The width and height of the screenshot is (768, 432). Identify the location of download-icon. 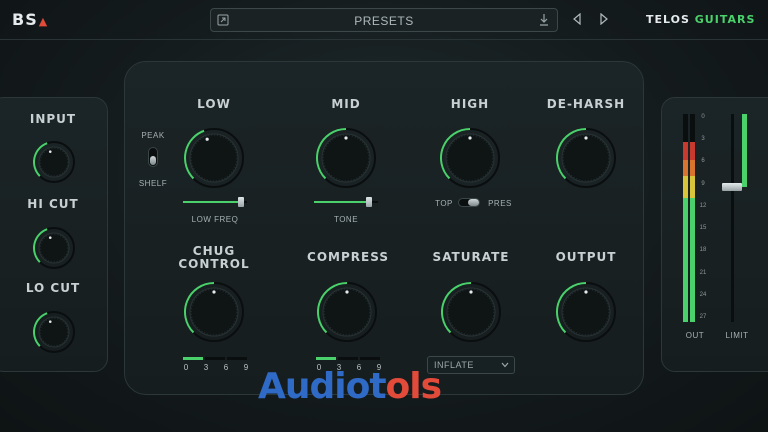
(544, 20).